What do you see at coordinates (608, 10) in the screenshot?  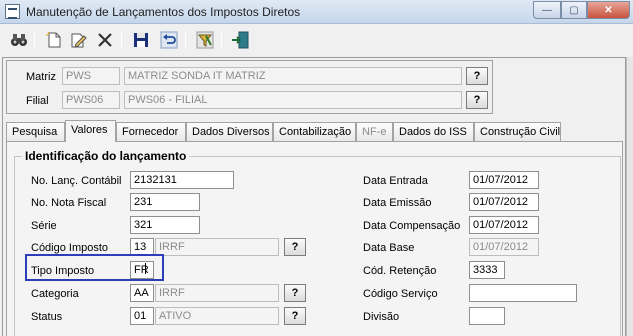 I see `close-button: ✕` at bounding box center [608, 10].